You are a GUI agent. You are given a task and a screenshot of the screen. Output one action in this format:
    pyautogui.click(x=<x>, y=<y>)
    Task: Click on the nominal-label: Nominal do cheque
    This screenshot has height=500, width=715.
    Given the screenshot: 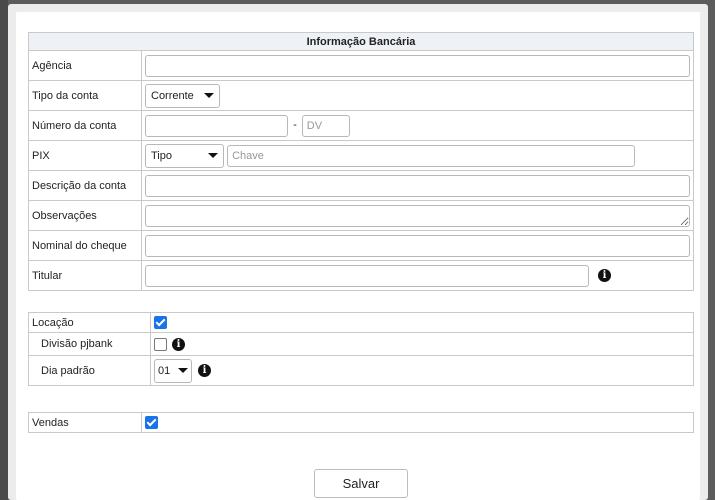 What is the action you would take?
    pyautogui.click(x=85, y=245)
    